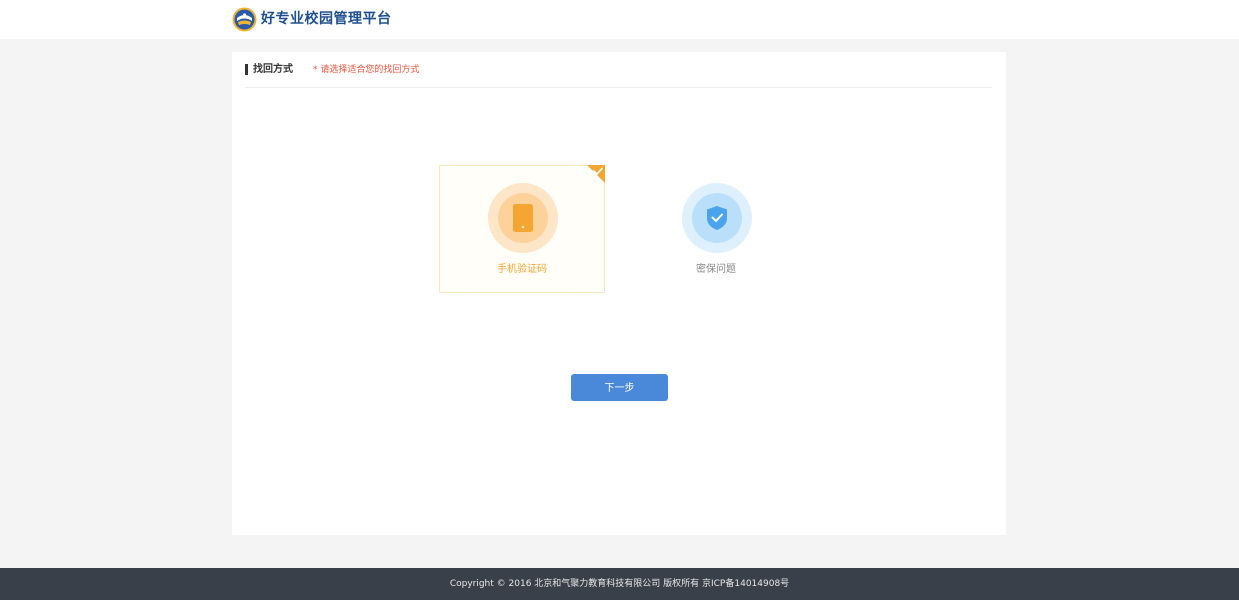 Image resolution: width=1239 pixels, height=600 pixels. I want to click on option-label: 手机验证码, so click(522, 269).